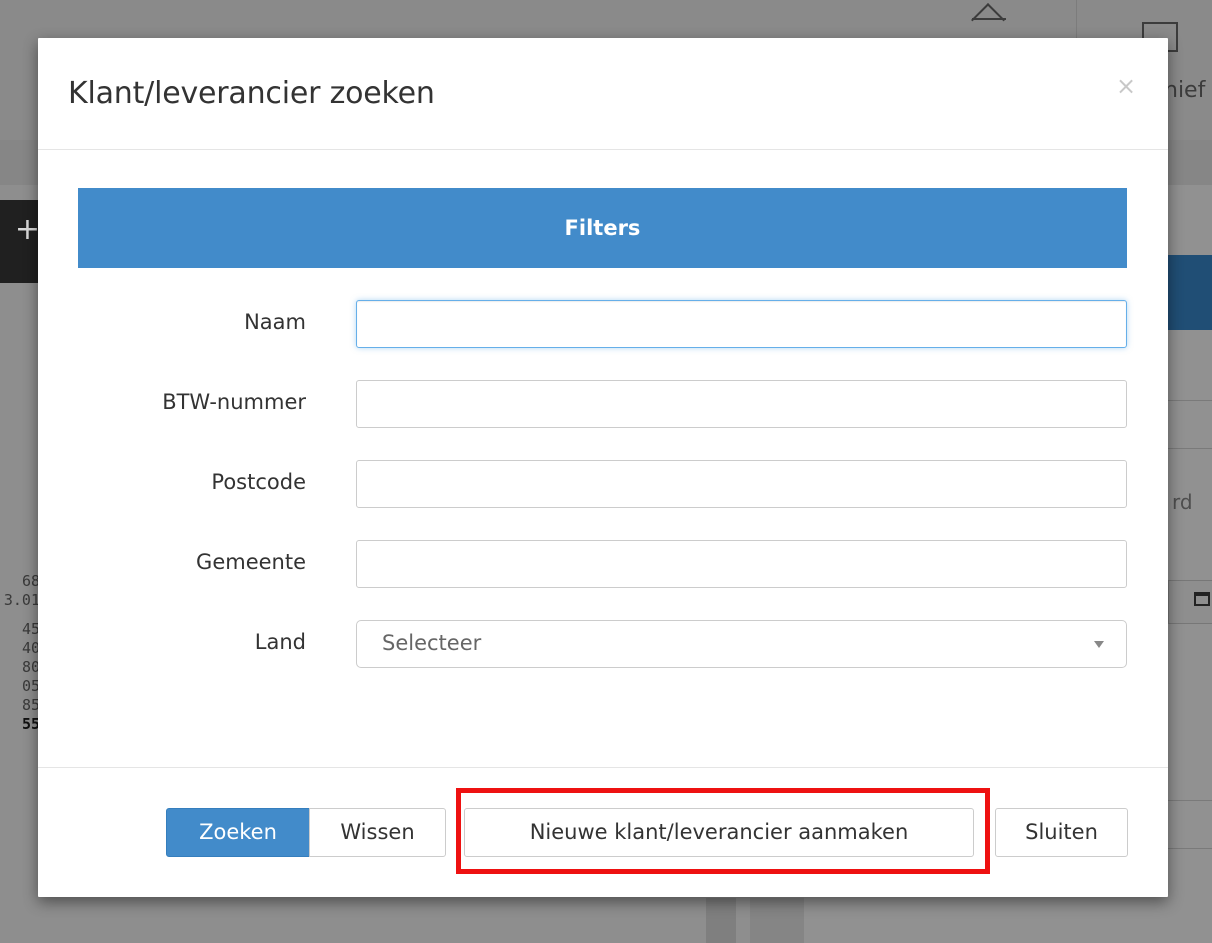  What do you see at coordinates (603, 767) in the screenshot?
I see `modal-footer-divider` at bounding box center [603, 767].